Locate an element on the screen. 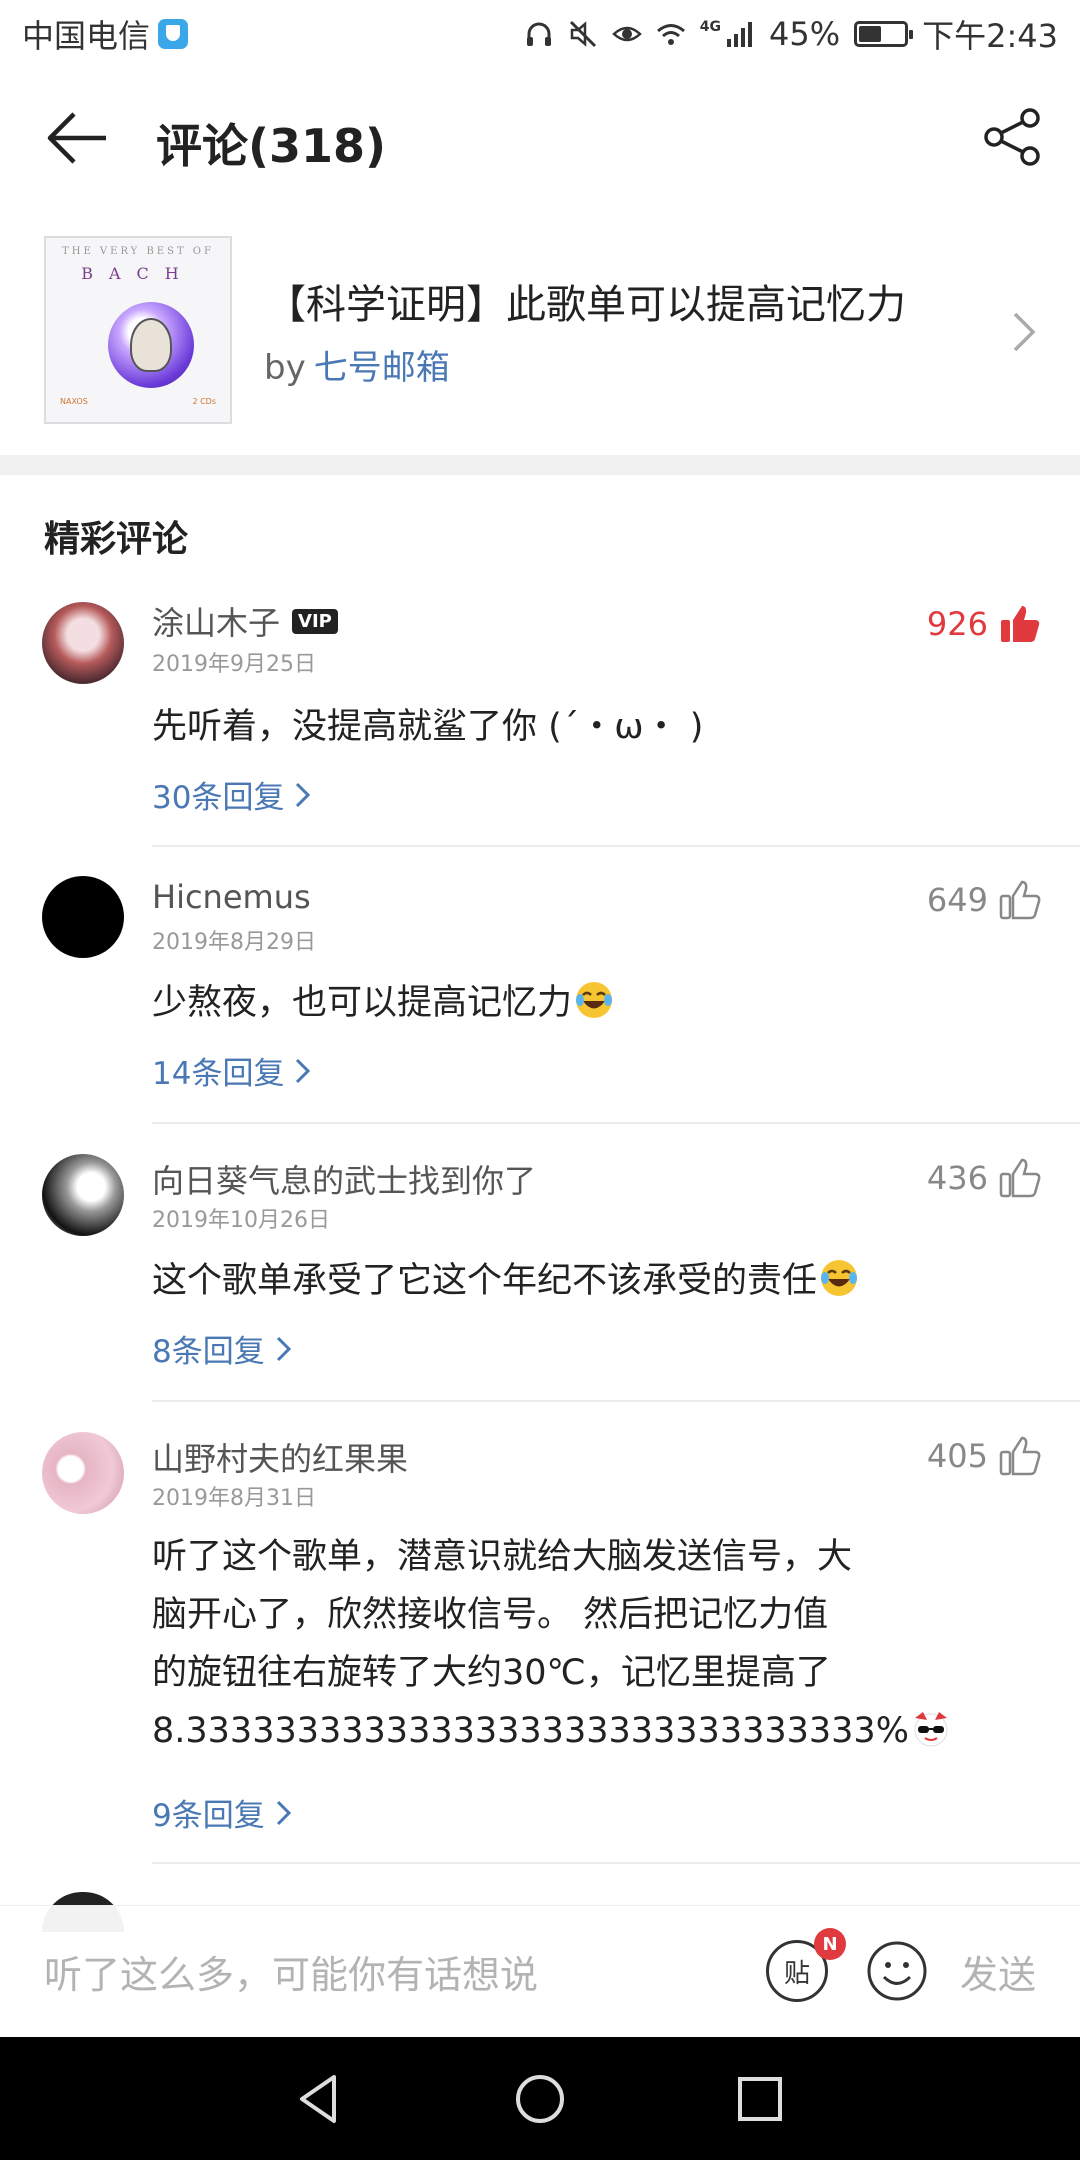  comment-text: 少熬夜，也可以提高记忆力 is located at coordinates (532, 1003).